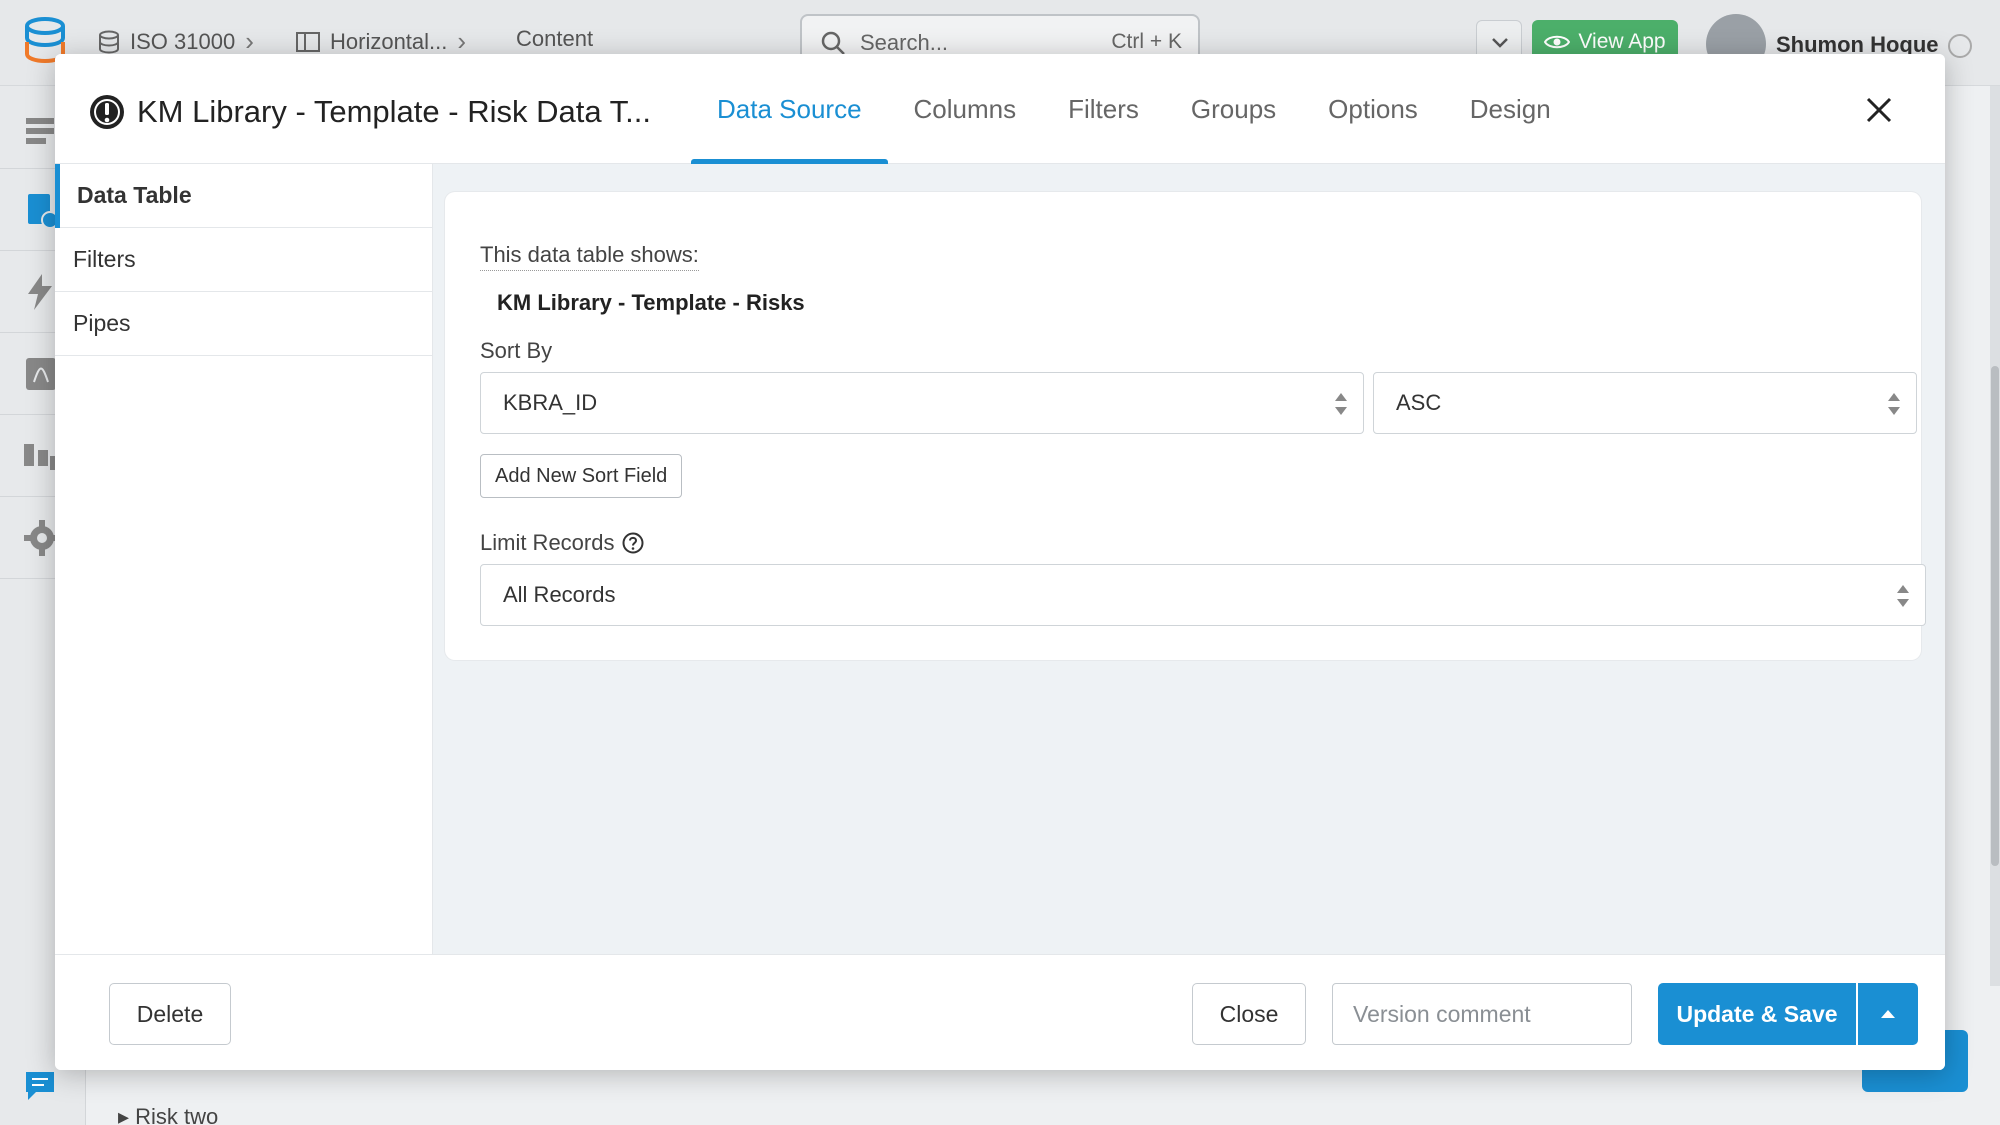 This screenshot has width=2000, height=1125. I want to click on tree-item: ▸ Risk two, so click(168, 1114).